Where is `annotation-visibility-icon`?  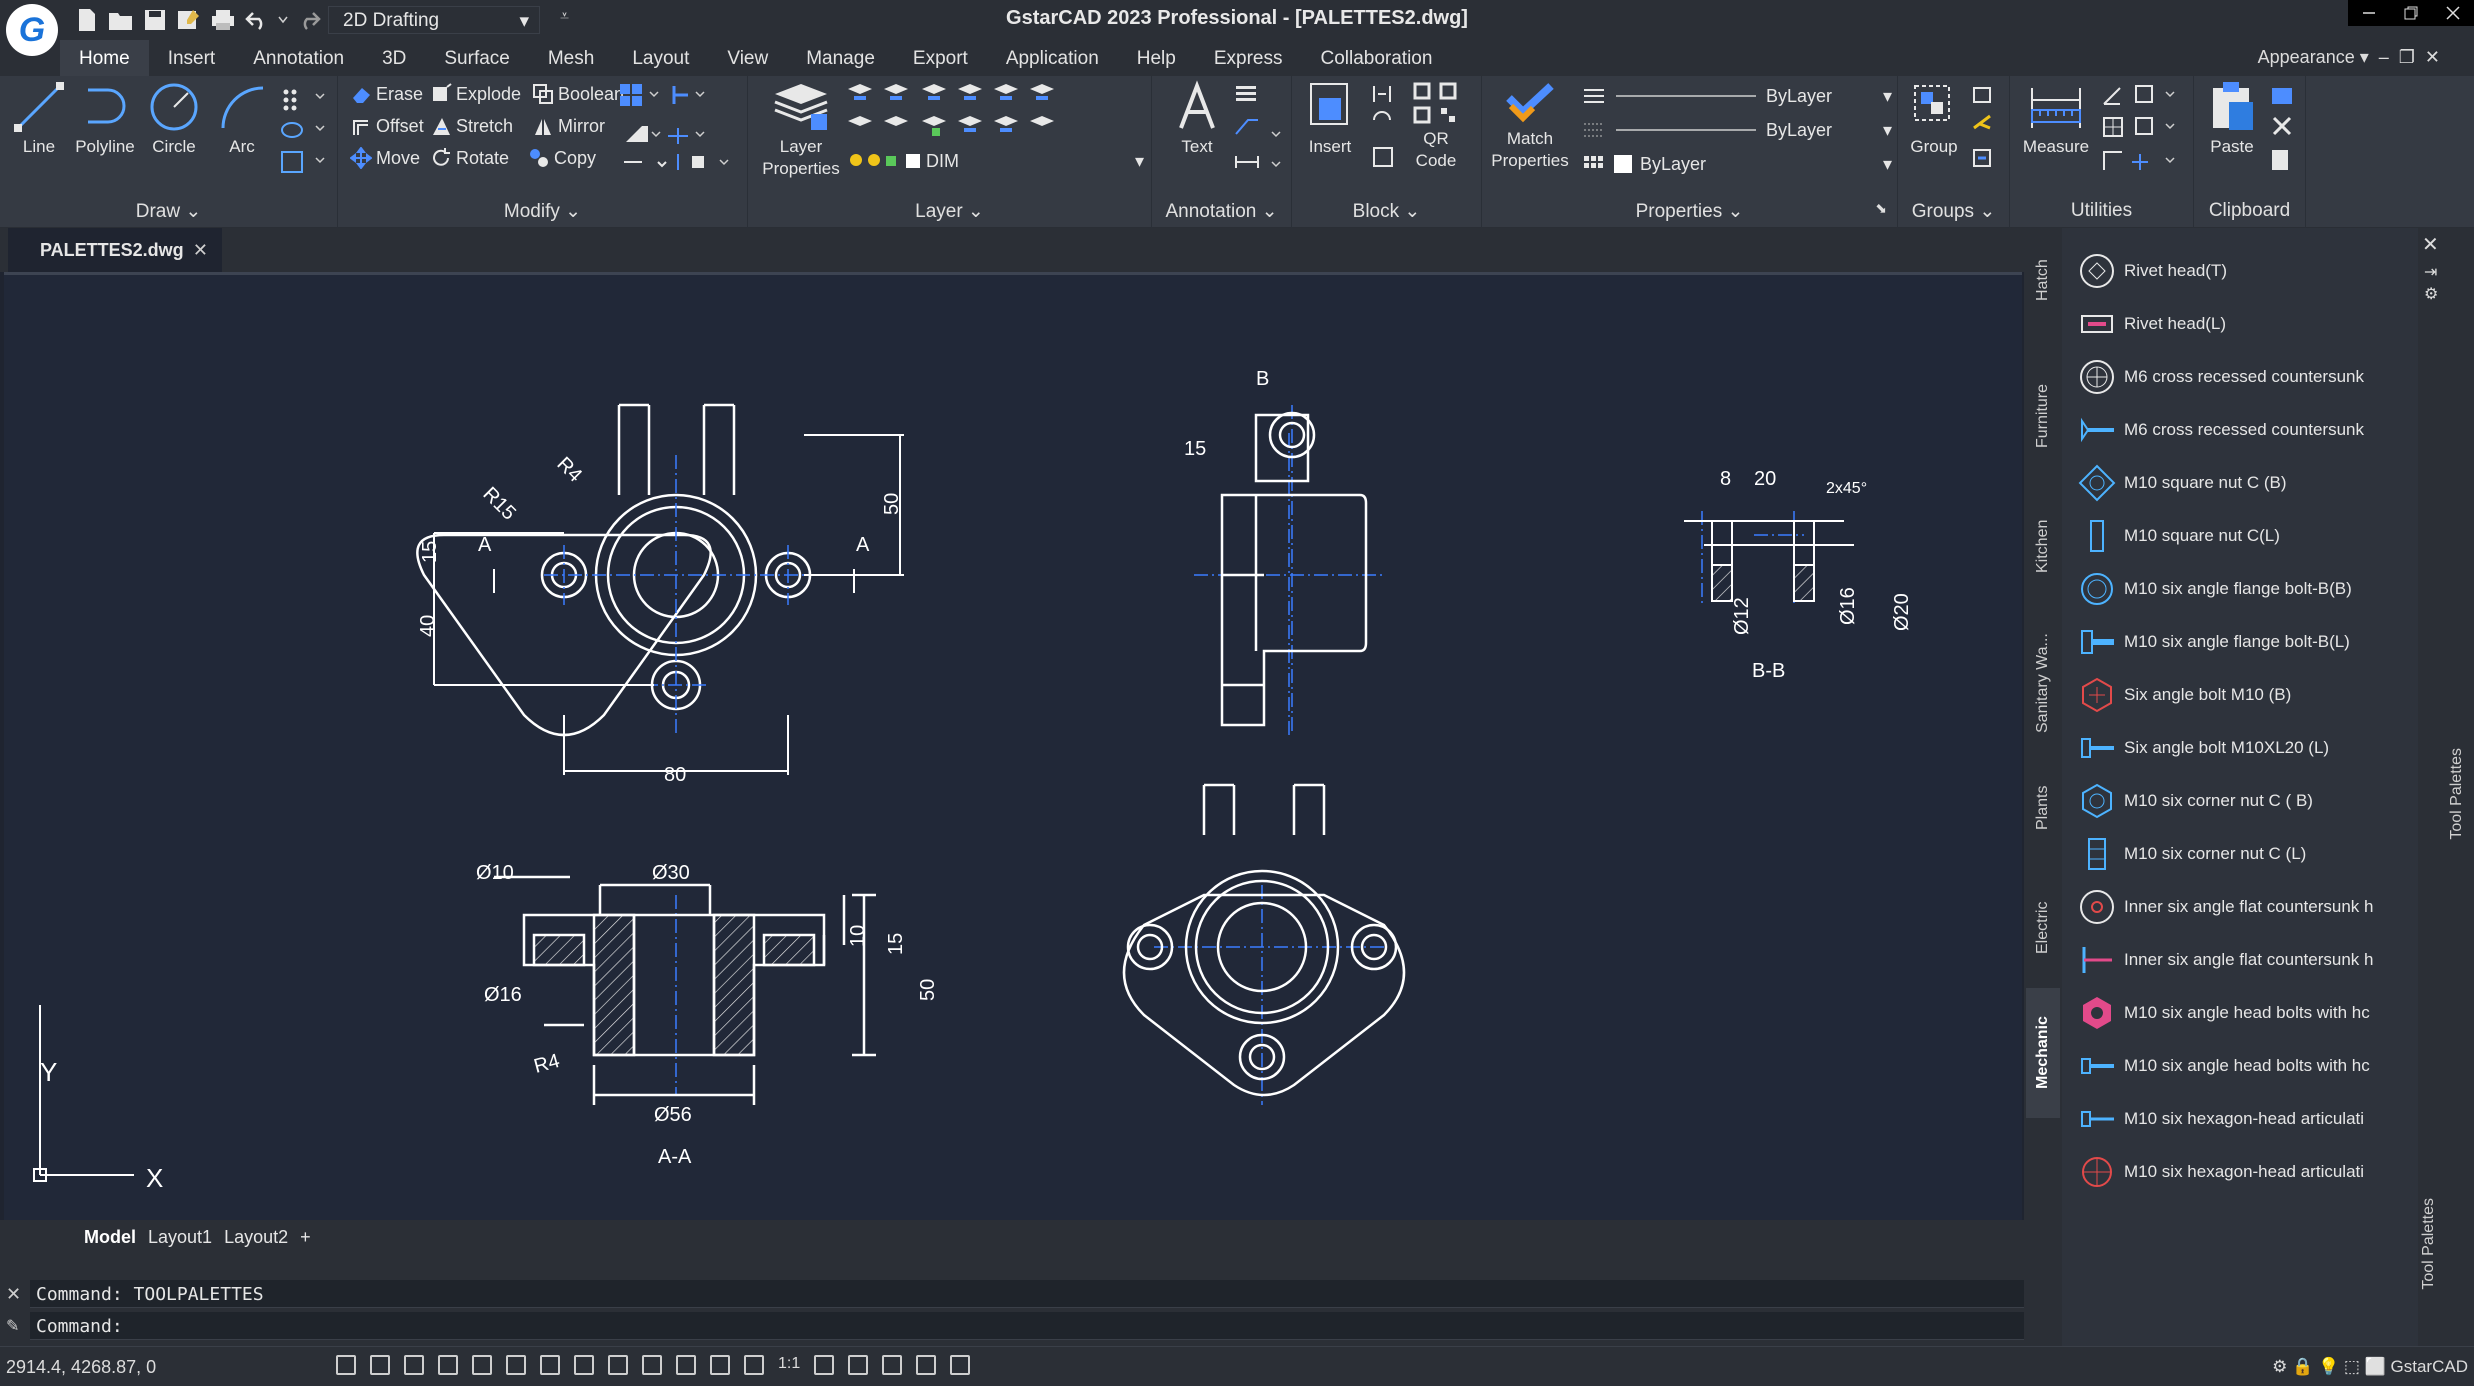 annotation-visibility-icon is located at coordinates (824, 1365).